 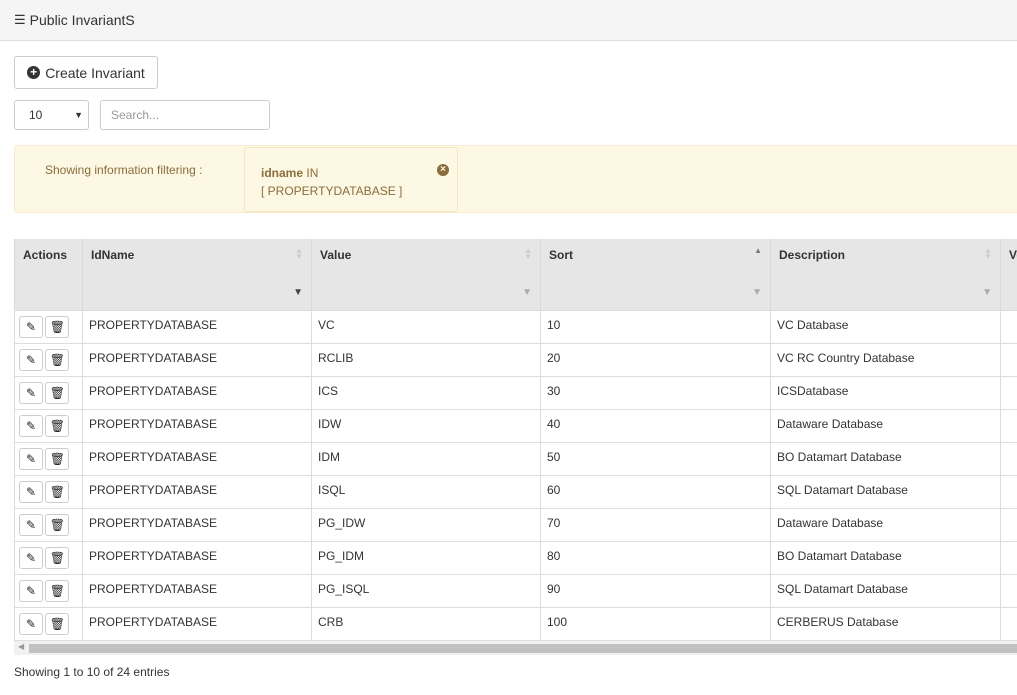 What do you see at coordinates (95, 72) in the screenshot?
I see `create-invariant-label: Create Invariant` at bounding box center [95, 72].